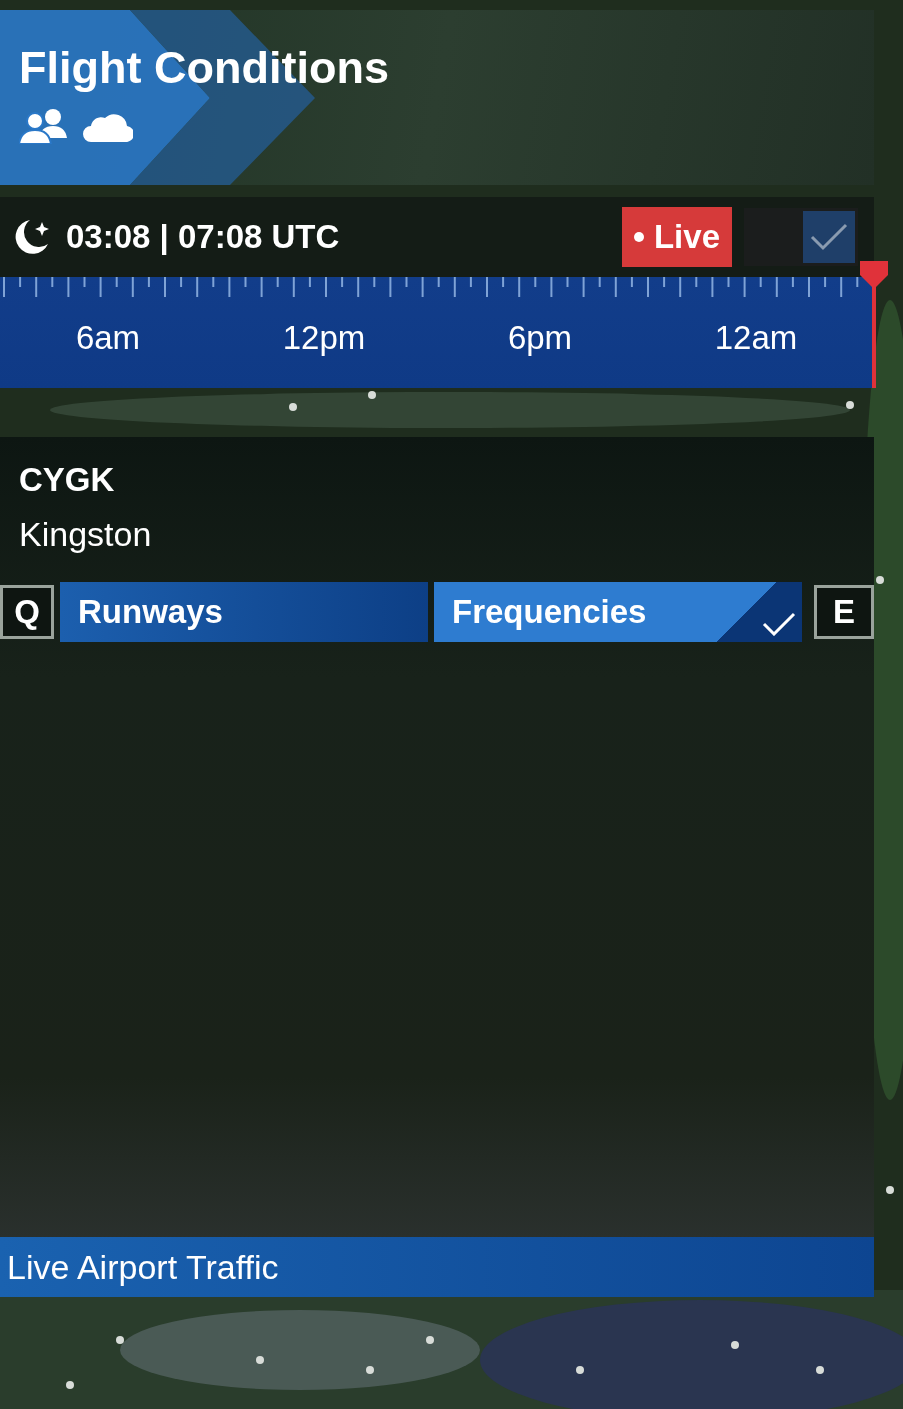 This screenshot has height=1409, width=903. I want to click on time-label: 12pm, so click(324, 338).